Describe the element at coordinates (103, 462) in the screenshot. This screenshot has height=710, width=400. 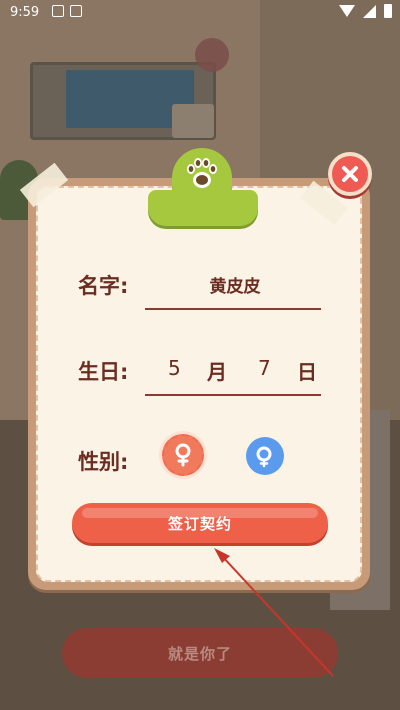
I see `gender-label: 性别:` at that location.